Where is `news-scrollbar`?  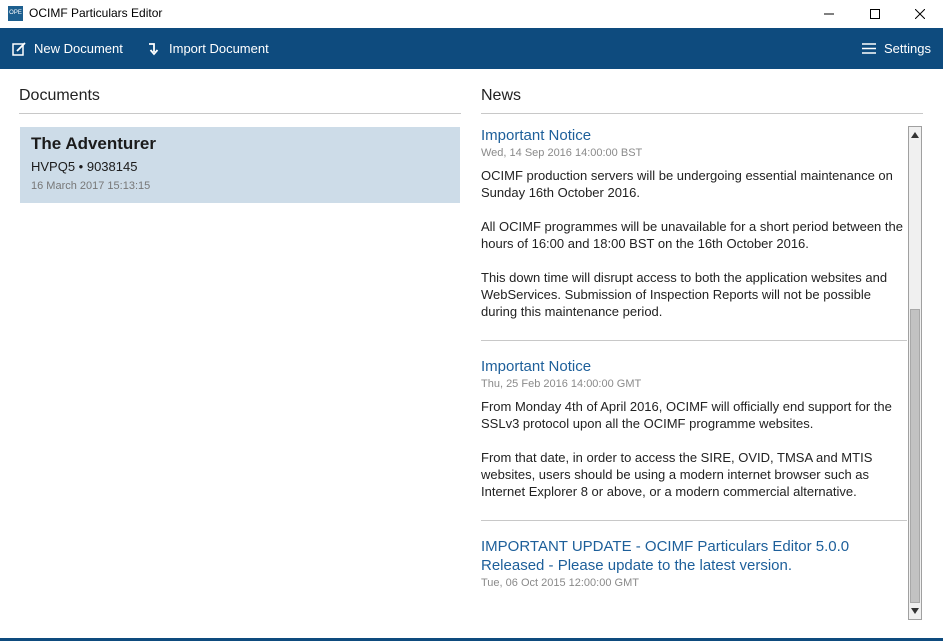
news-scrollbar is located at coordinates (915, 373).